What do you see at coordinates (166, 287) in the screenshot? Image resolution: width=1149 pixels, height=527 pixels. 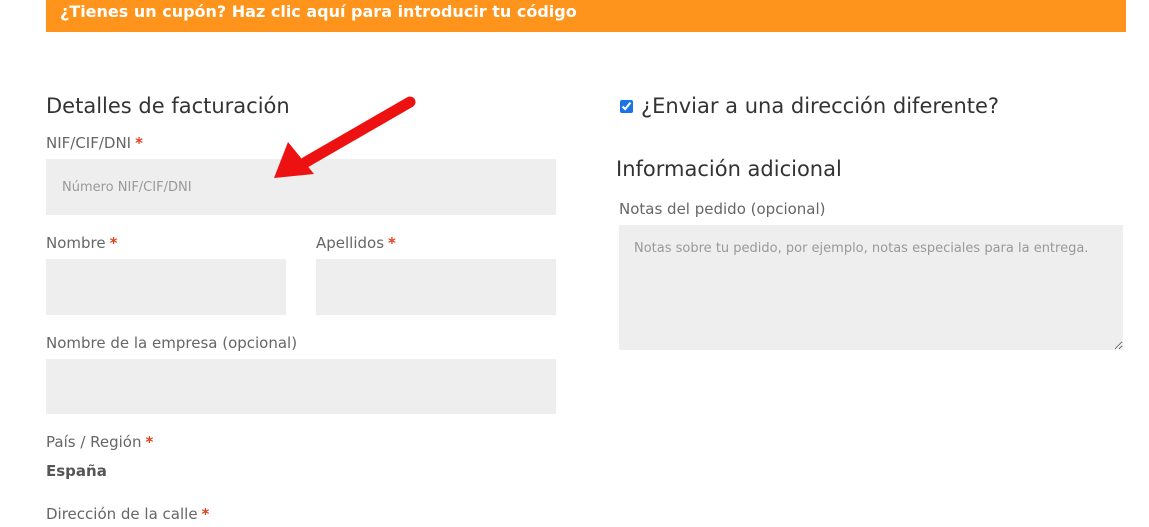 I see `first-name-input` at bounding box center [166, 287].